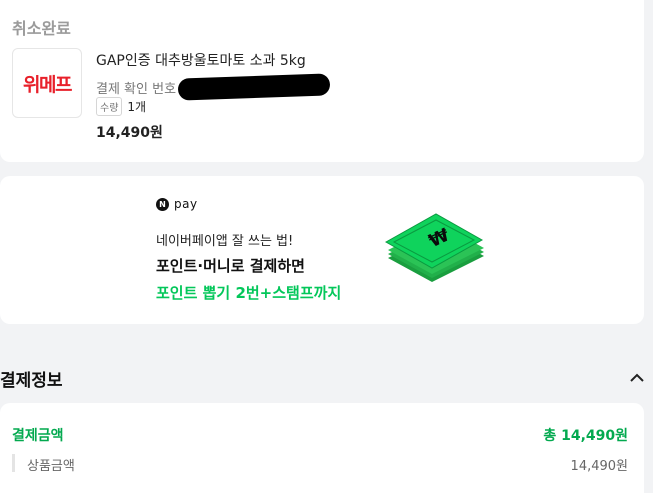 This screenshot has height=493, width=653. Describe the element at coordinates (162, 204) in the screenshot. I see `npay-n-icon: N` at that location.